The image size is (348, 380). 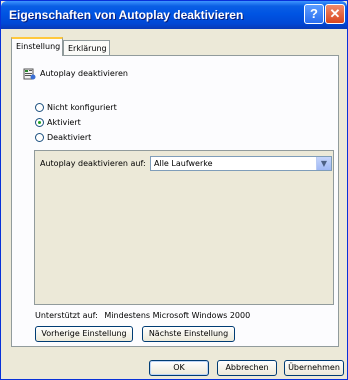 What do you see at coordinates (241, 163) in the screenshot?
I see `drives-dropdown: Alle Laufwerke ▼` at bounding box center [241, 163].